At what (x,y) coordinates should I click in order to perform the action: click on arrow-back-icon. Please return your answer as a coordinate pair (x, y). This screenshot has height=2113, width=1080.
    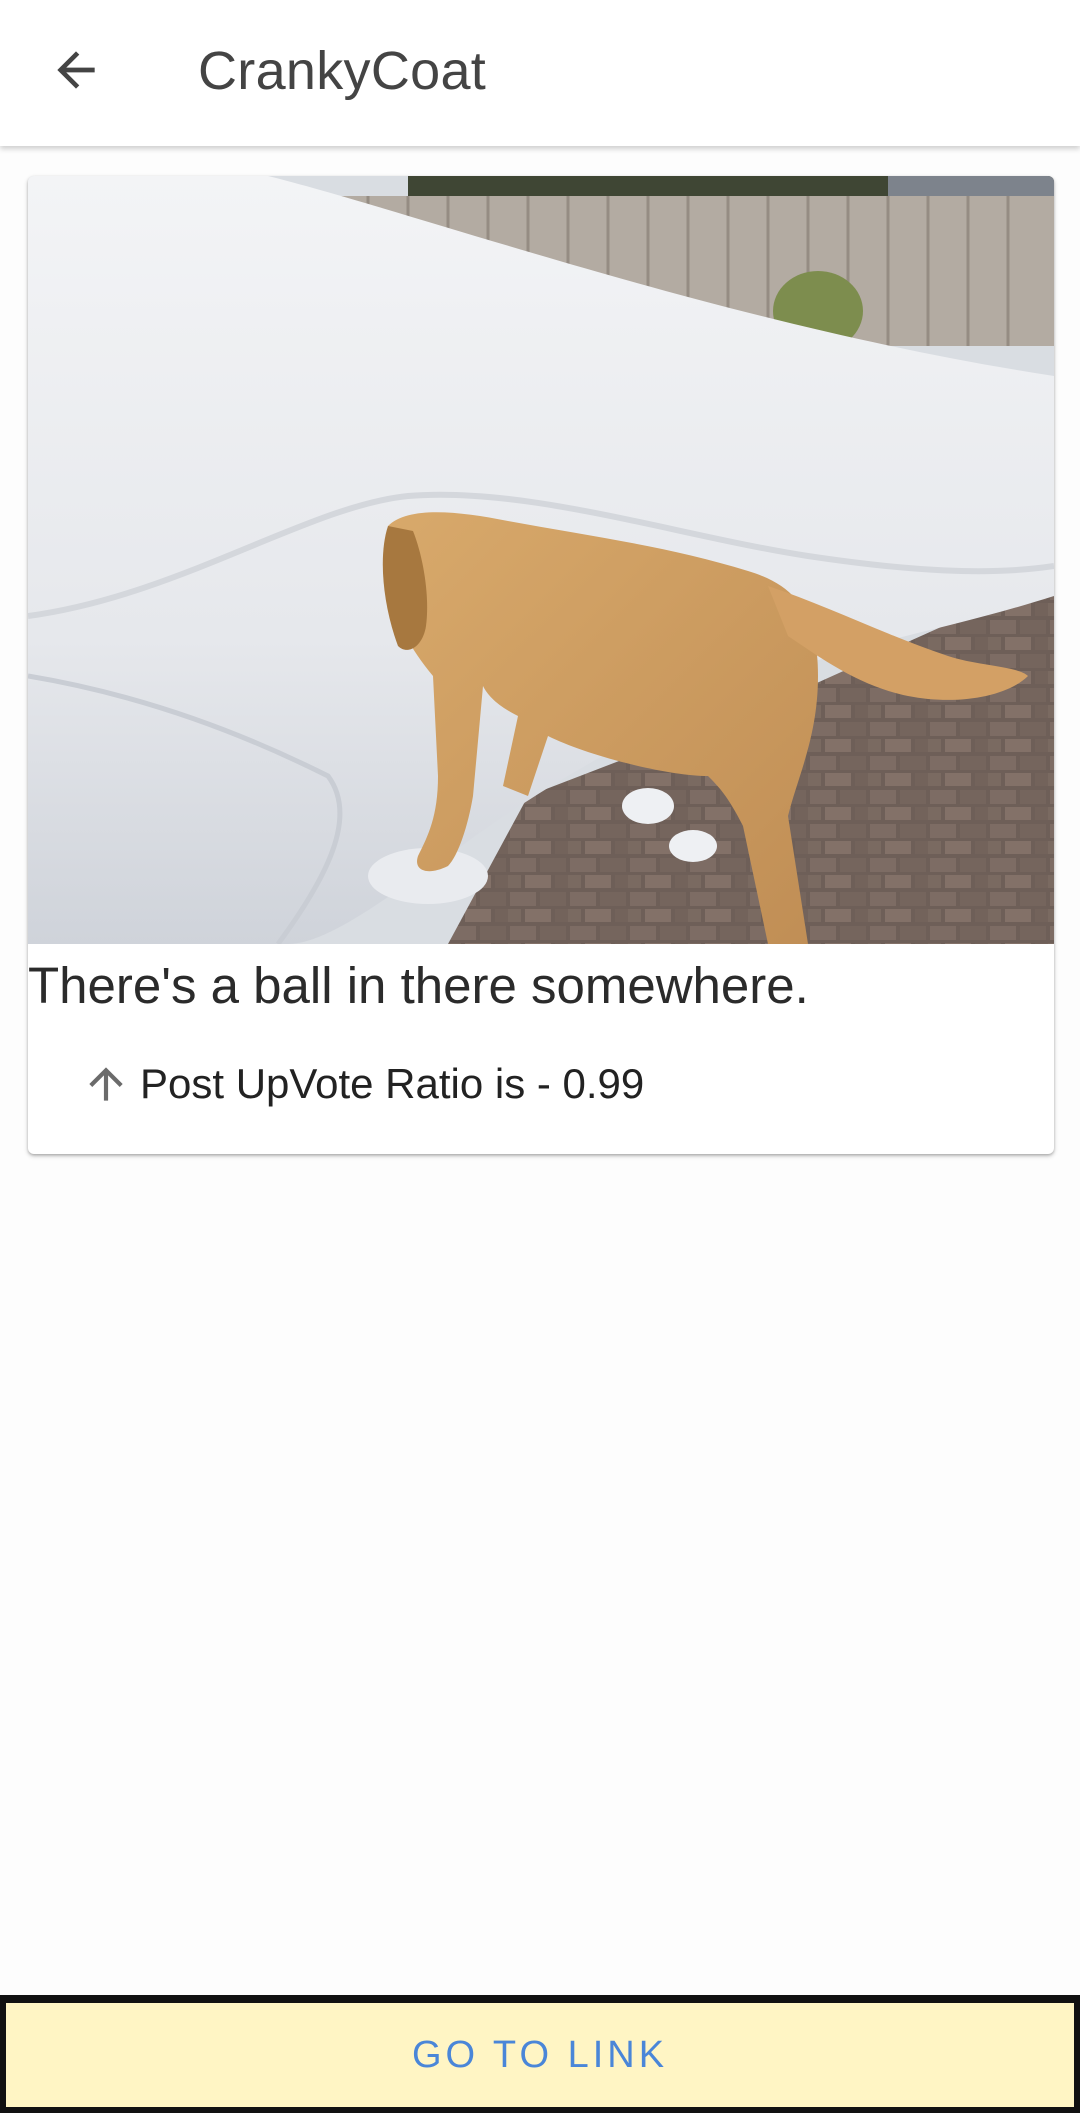
    Looking at the image, I should click on (76, 70).